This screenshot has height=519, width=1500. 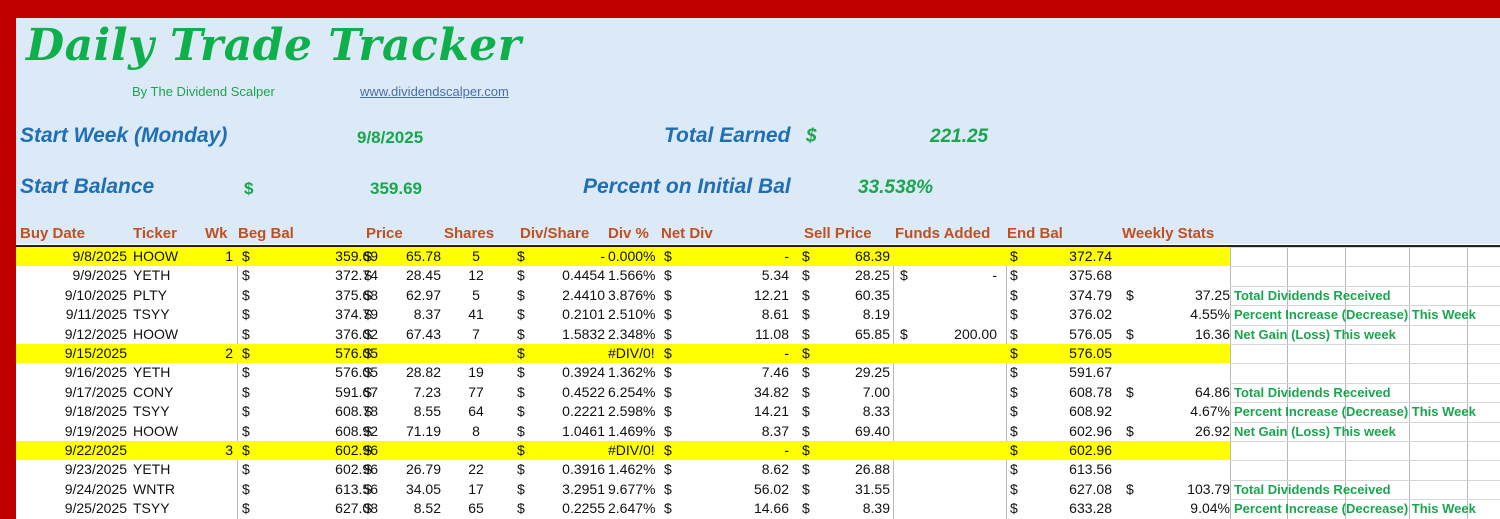 I want to click on cell-beg: 608.78, so click(x=322, y=411).